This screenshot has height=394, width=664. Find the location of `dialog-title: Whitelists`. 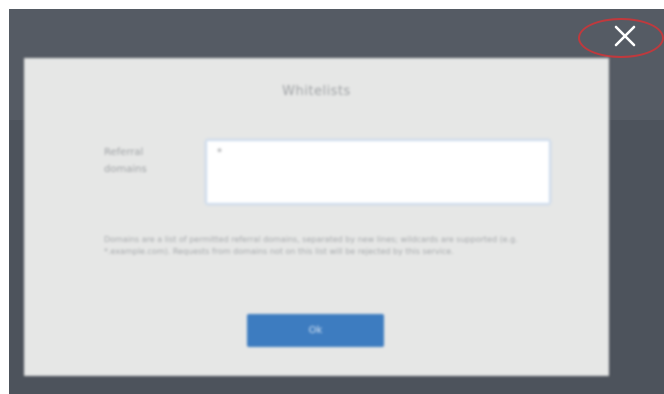

dialog-title: Whitelists is located at coordinates (316, 91).